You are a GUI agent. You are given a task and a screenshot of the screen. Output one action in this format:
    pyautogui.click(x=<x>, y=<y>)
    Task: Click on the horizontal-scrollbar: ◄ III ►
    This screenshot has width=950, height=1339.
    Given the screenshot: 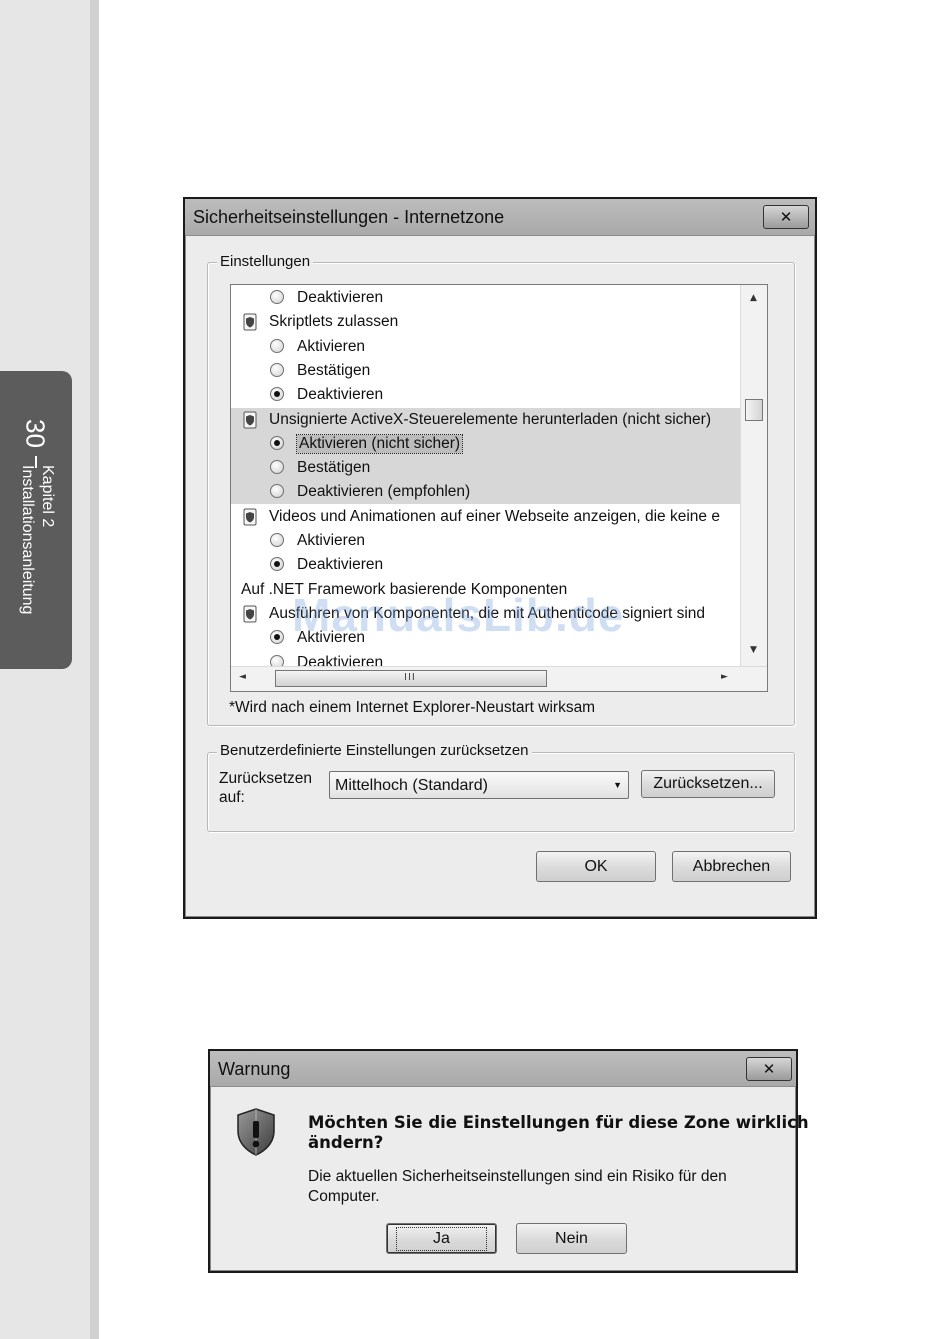 What is the action you would take?
    pyautogui.click(x=499, y=678)
    